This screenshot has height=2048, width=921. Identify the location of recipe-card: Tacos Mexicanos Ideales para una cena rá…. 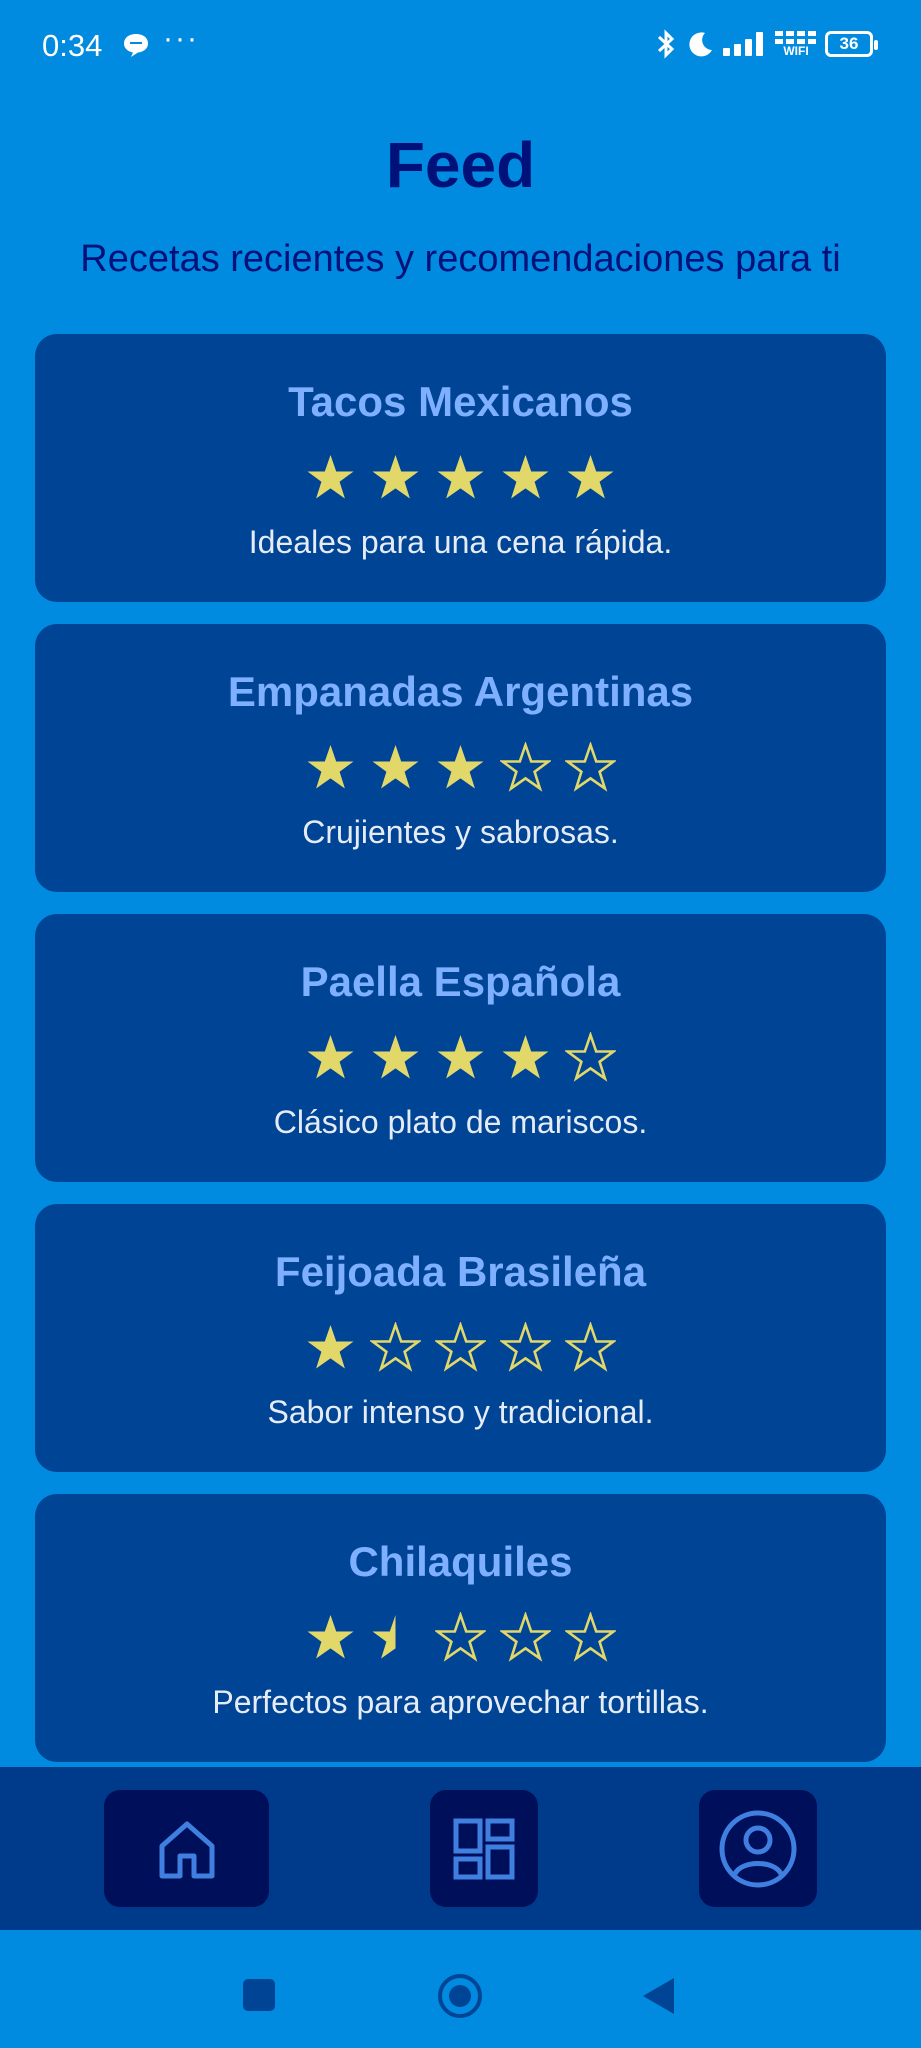
(460, 468).